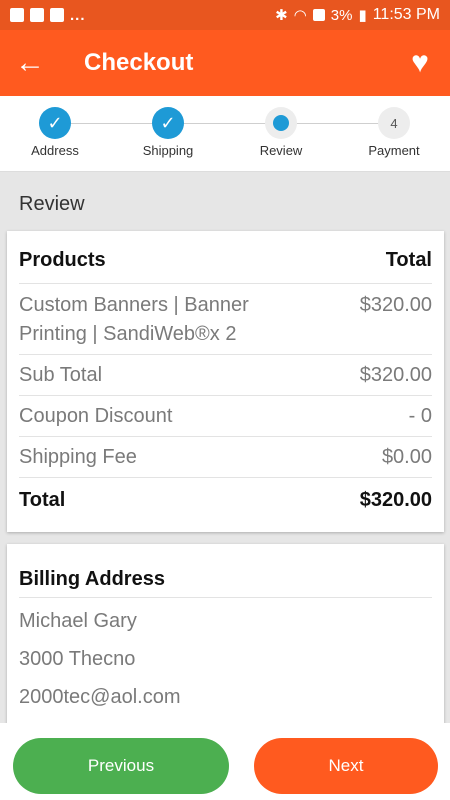 This screenshot has height=800, width=450. Describe the element at coordinates (225, 15) in the screenshot. I see `status-bar: ... ✱ ◠ 3% ▮ 11:53 PM` at that location.